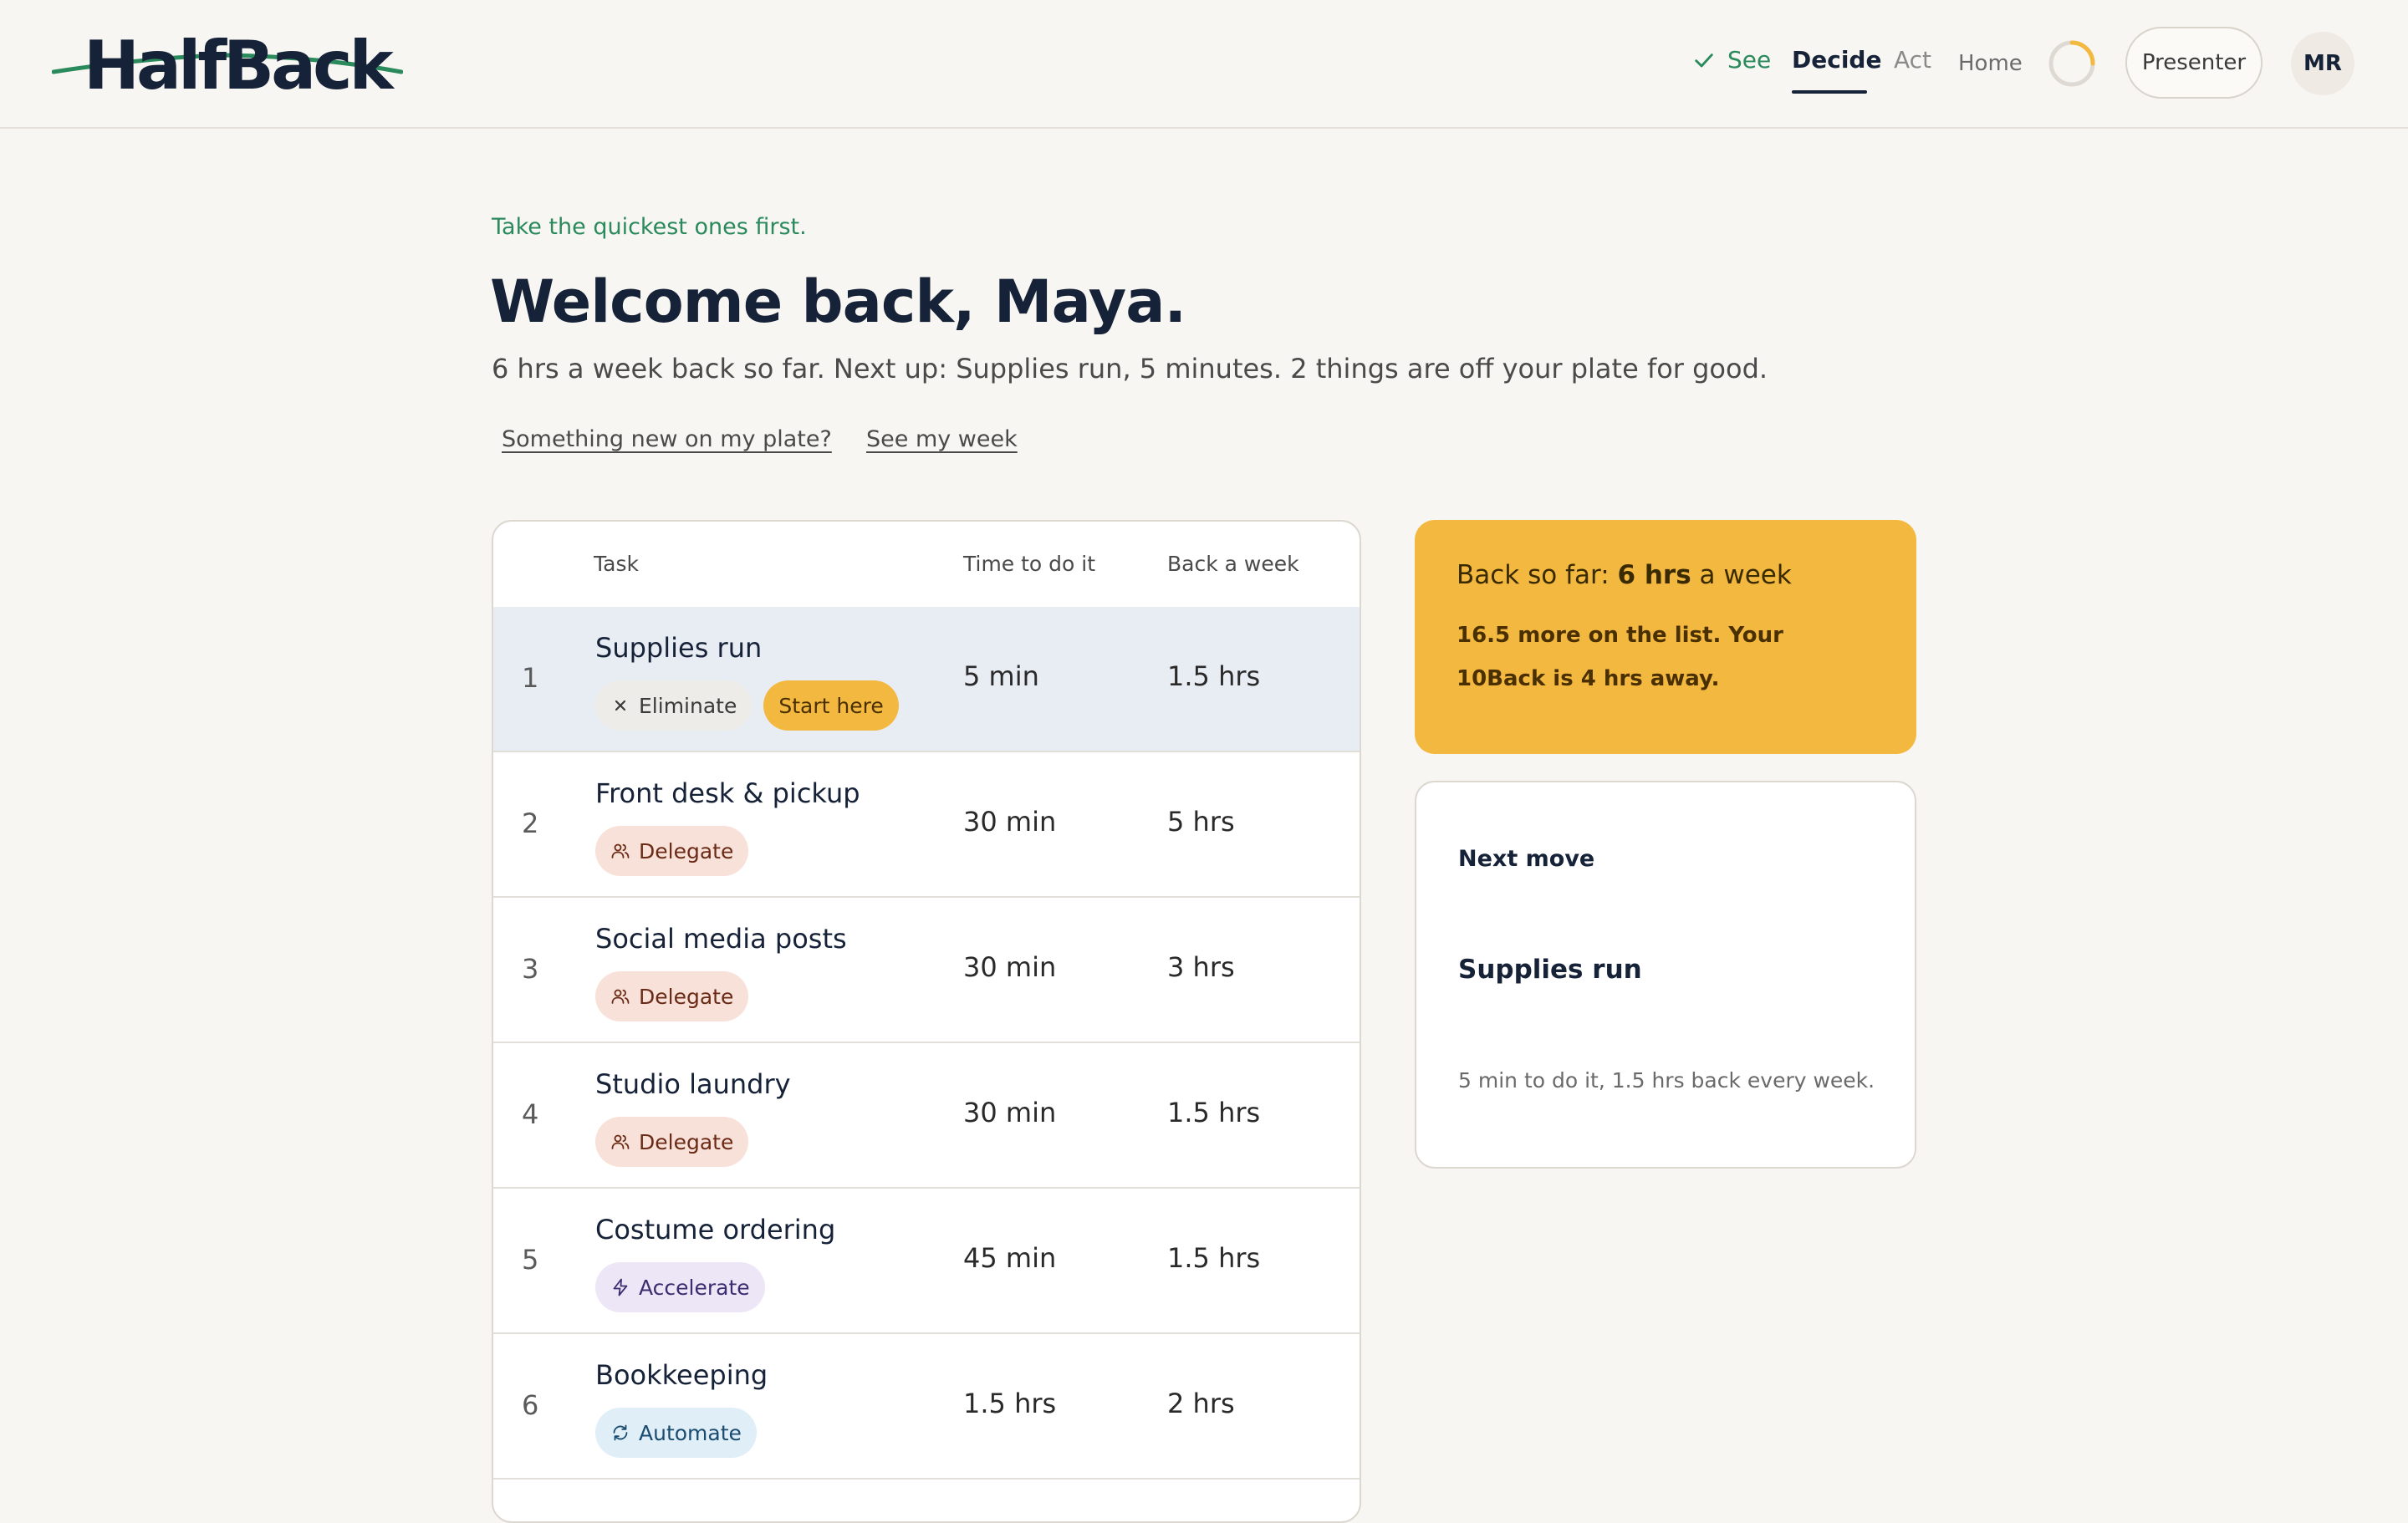 The image size is (2408, 1523). Describe the element at coordinates (695, 1288) in the screenshot. I see `tag-label: Accelerate` at that location.